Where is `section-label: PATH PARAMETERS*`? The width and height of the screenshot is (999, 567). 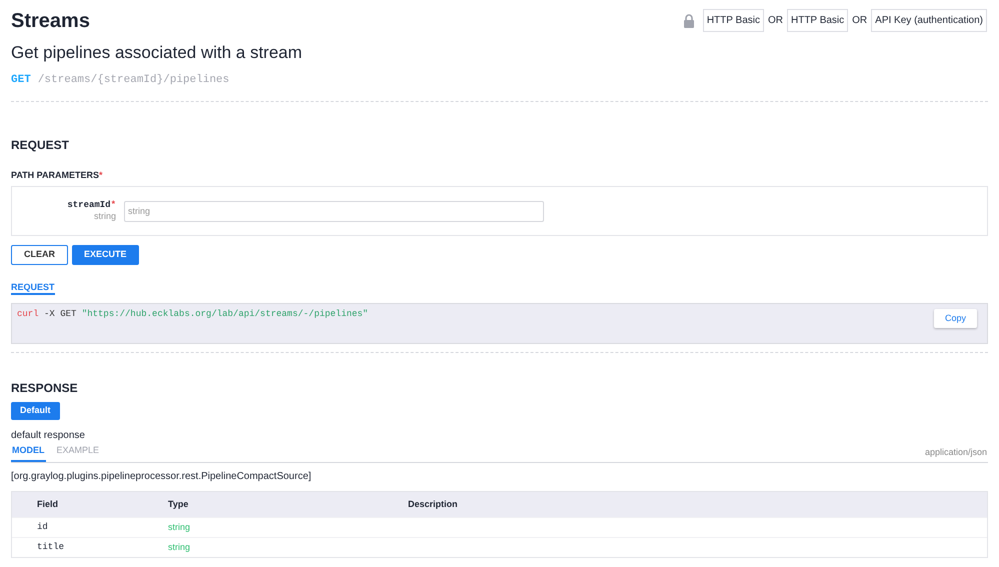 section-label: PATH PARAMETERS* is located at coordinates (57, 175).